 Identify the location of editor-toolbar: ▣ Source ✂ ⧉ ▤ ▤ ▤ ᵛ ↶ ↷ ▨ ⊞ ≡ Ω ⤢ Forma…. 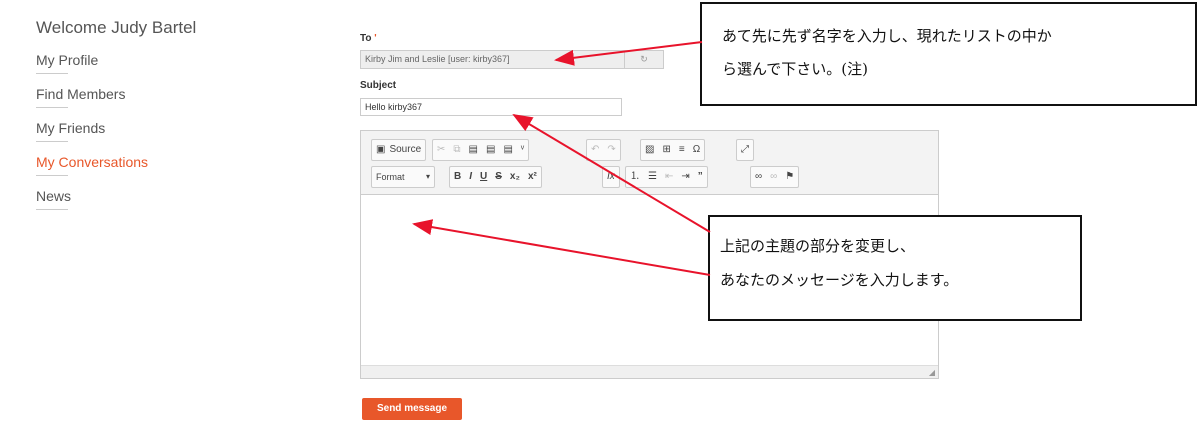
(649, 163).